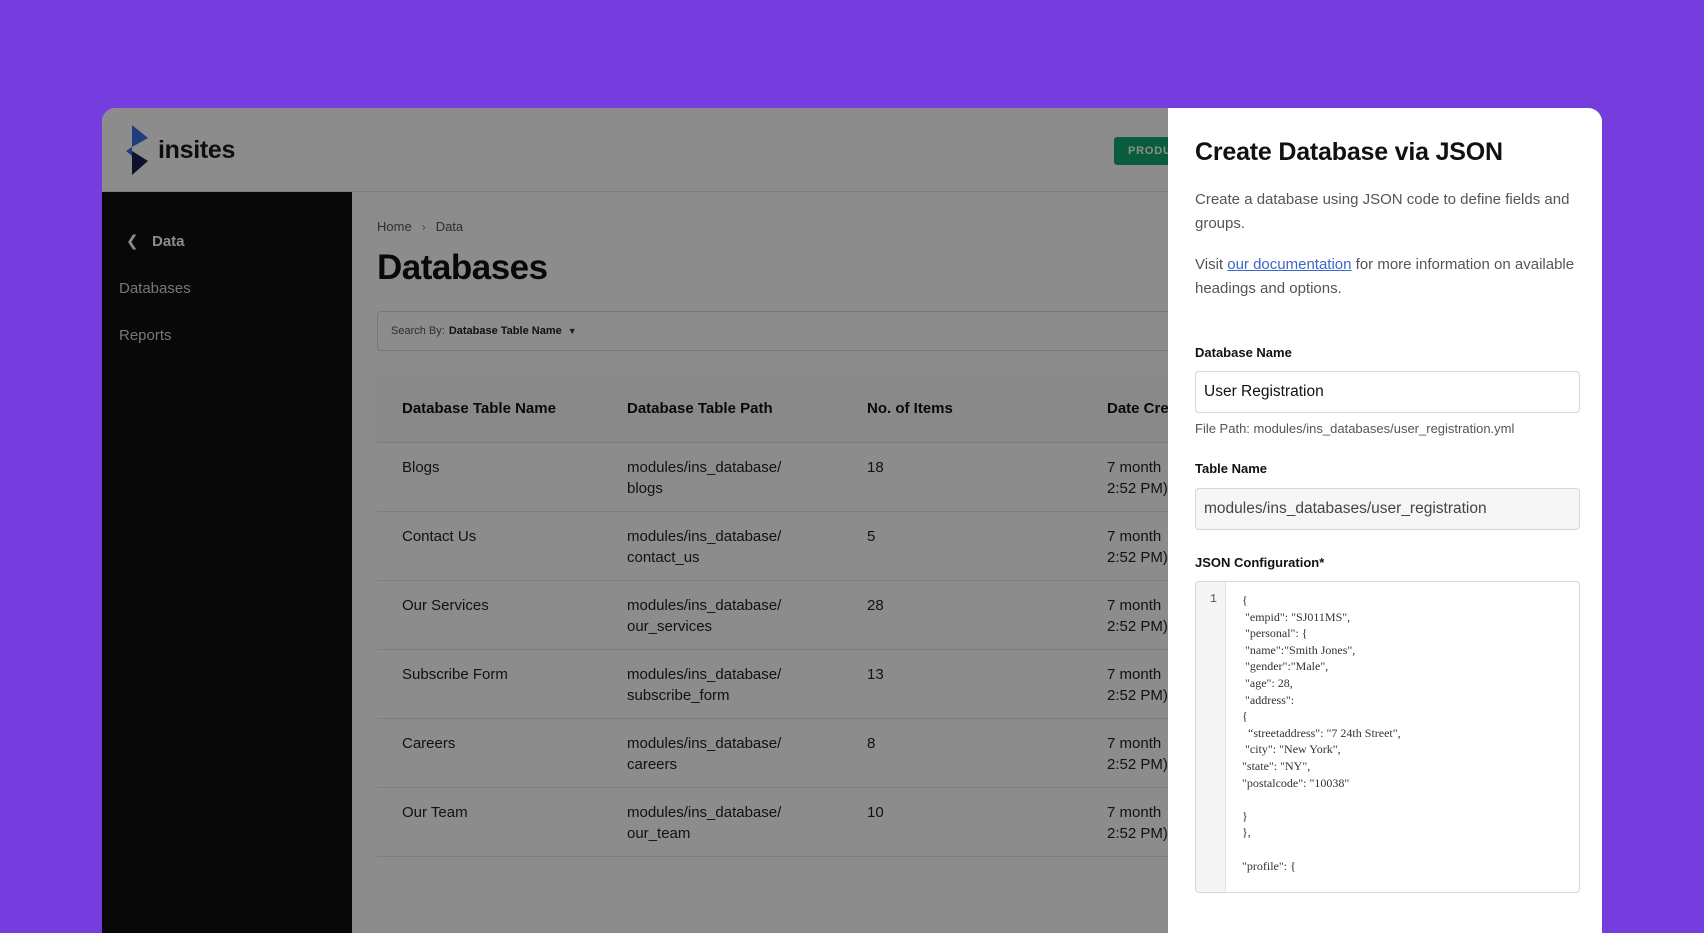  Describe the element at coordinates (1245, 815) in the screenshot. I see `code-line: }` at that location.